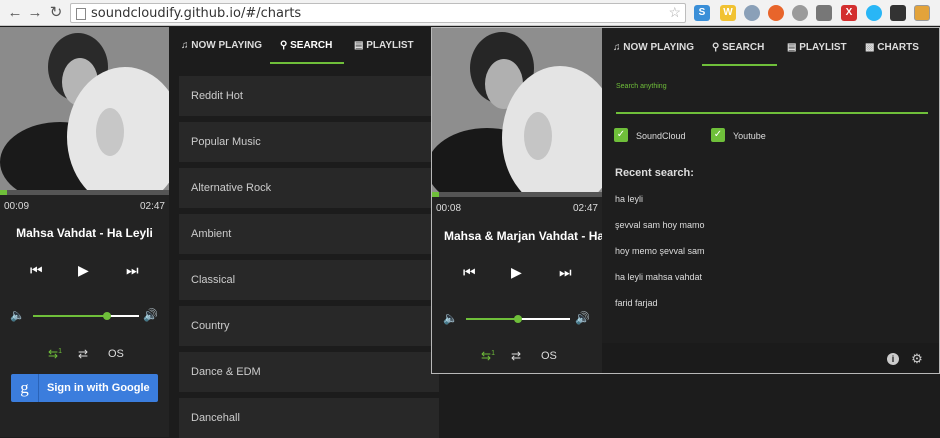  Describe the element at coordinates (516, 272) in the screenshot. I see `popup-play-icon: ▶` at that location.